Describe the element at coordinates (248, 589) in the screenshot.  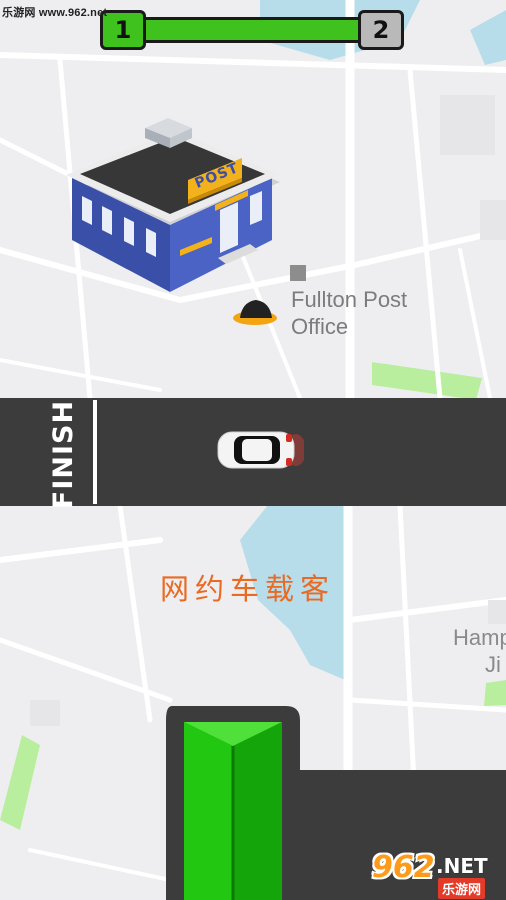
I see `caption-text: 网约车载客` at that location.